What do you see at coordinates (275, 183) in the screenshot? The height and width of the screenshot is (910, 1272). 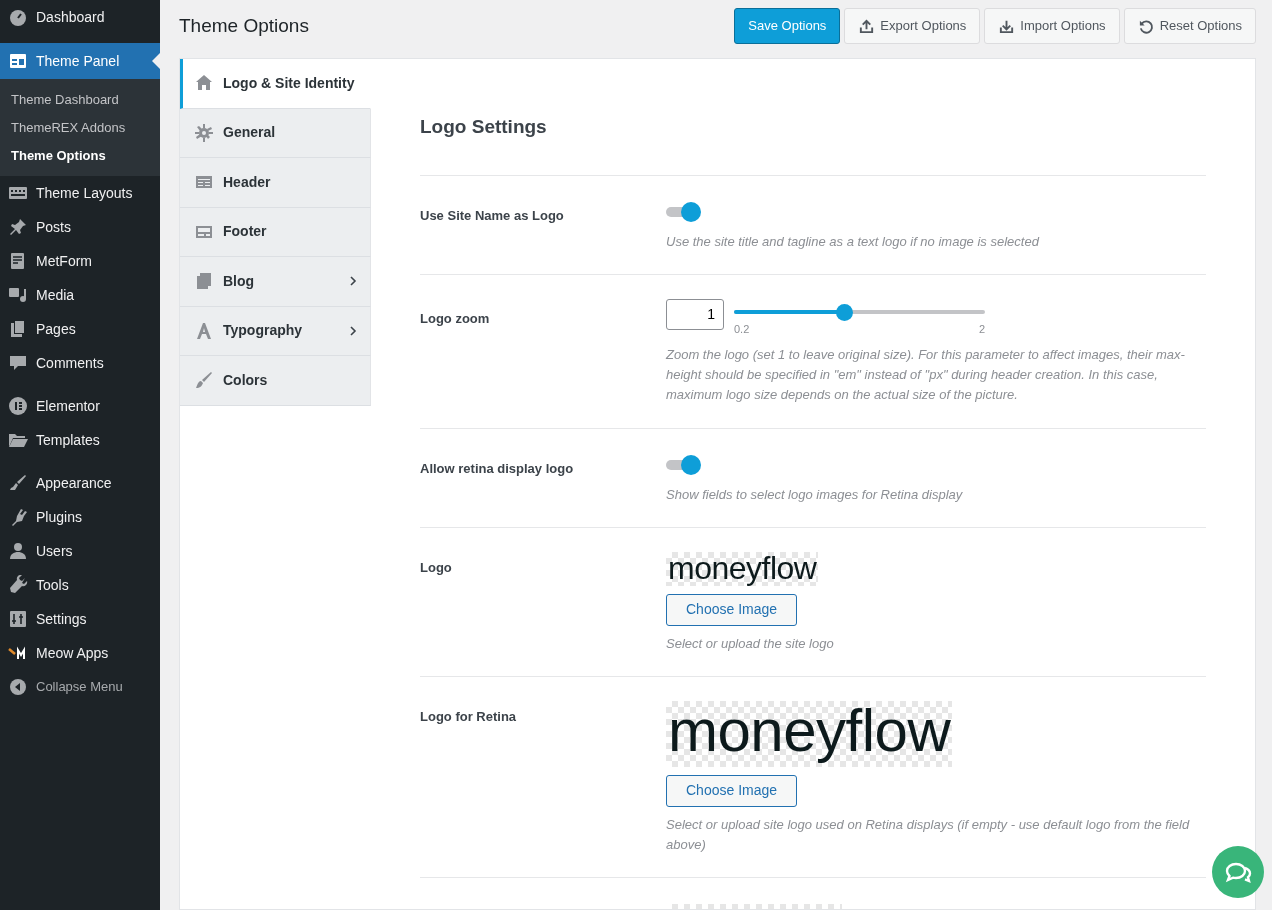 I see `nav-tab: Header` at bounding box center [275, 183].